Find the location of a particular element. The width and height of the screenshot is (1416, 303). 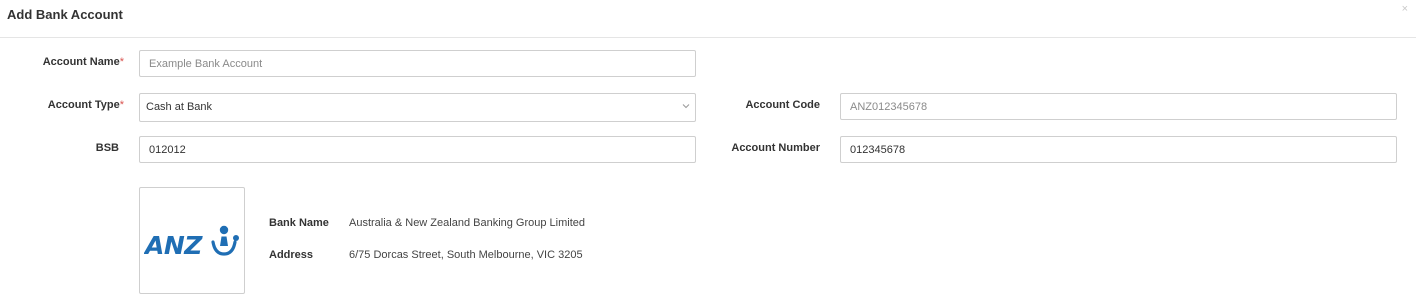

account-number-input is located at coordinates (1118, 149).